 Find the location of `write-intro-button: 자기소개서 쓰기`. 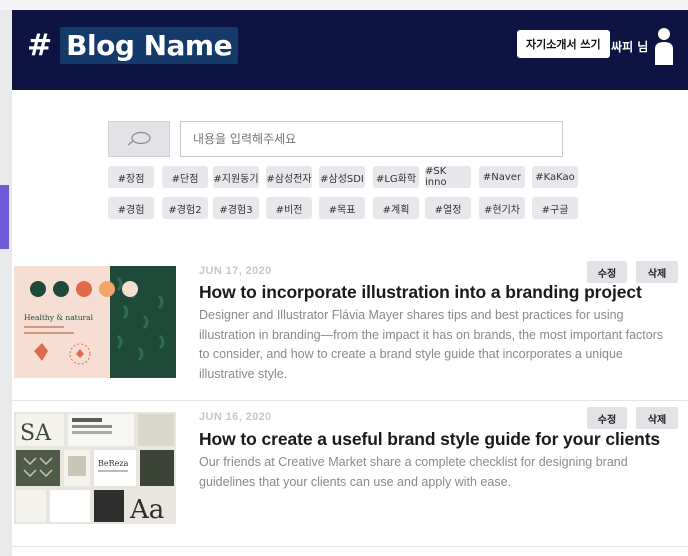

write-intro-button: 자기소개서 쓰기 is located at coordinates (563, 44).